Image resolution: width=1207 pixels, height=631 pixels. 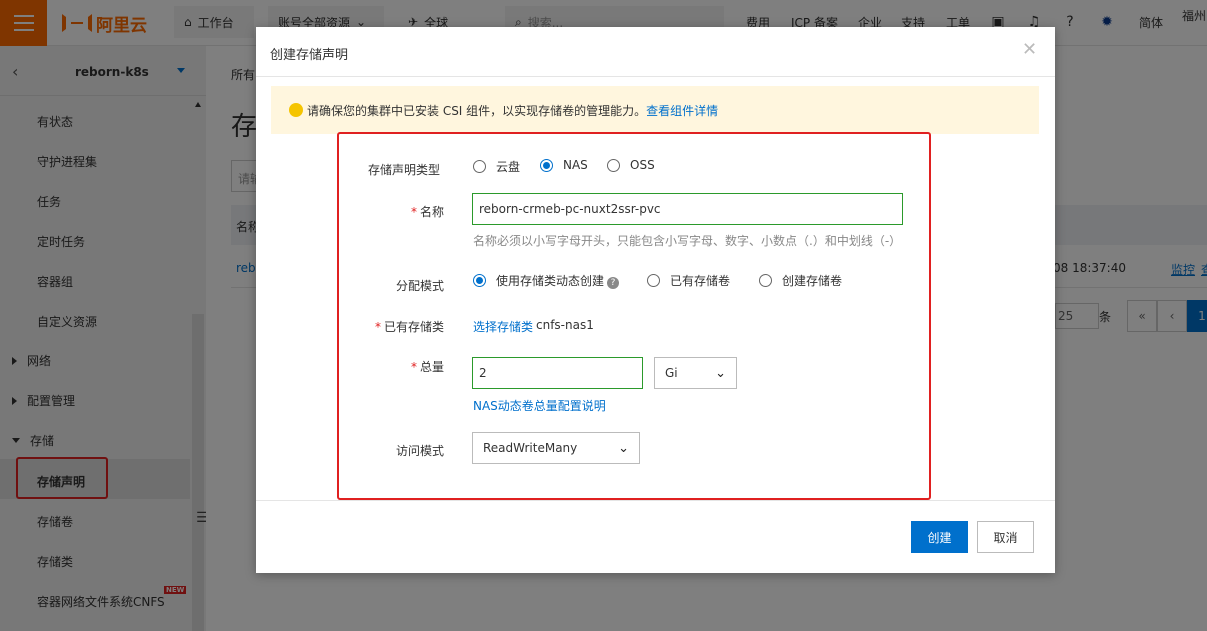 I want to click on alloc-radio-create-pv: 创建存储卷, so click(x=800, y=280).